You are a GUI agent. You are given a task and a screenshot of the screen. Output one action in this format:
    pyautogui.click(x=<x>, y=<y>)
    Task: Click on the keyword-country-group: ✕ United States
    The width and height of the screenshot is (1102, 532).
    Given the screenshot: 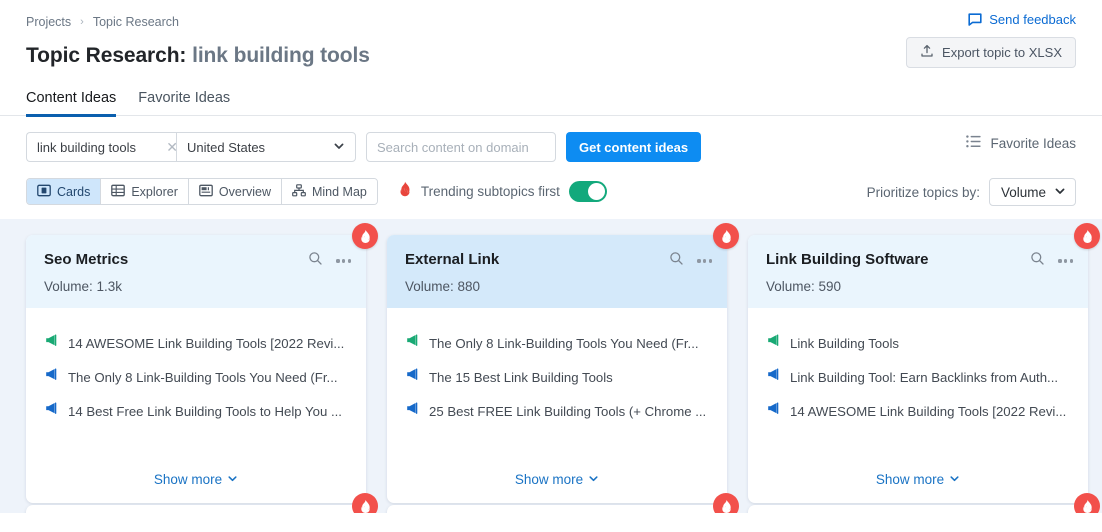 What is the action you would take?
    pyautogui.click(x=191, y=147)
    